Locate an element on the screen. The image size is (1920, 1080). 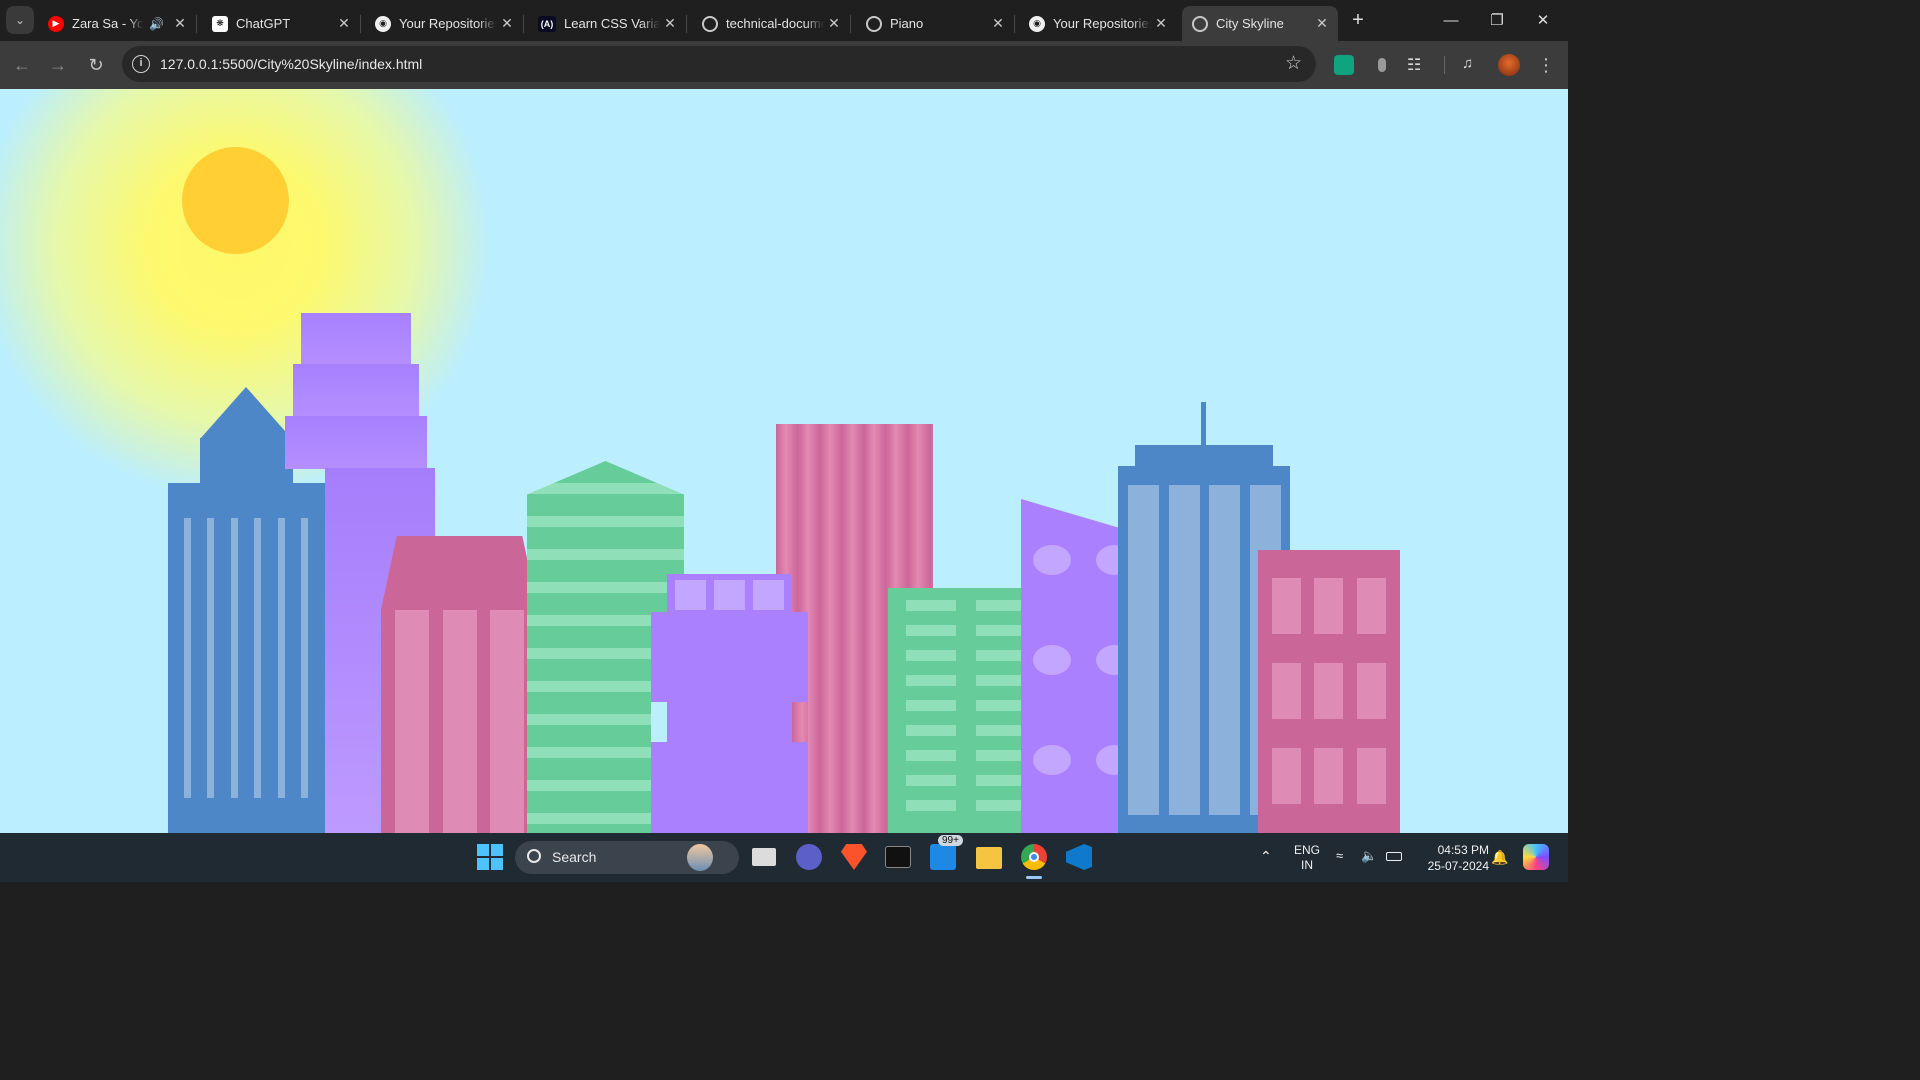
notification-bell-icon: 🔔 is located at coordinates (1499, 857).